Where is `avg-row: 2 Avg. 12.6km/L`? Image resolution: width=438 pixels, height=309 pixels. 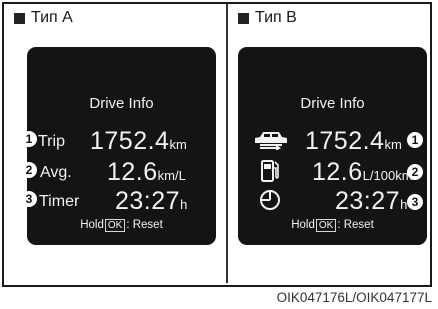 avg-row: 2 Avg. 12.6km/L is located at coordinates (118, 172).